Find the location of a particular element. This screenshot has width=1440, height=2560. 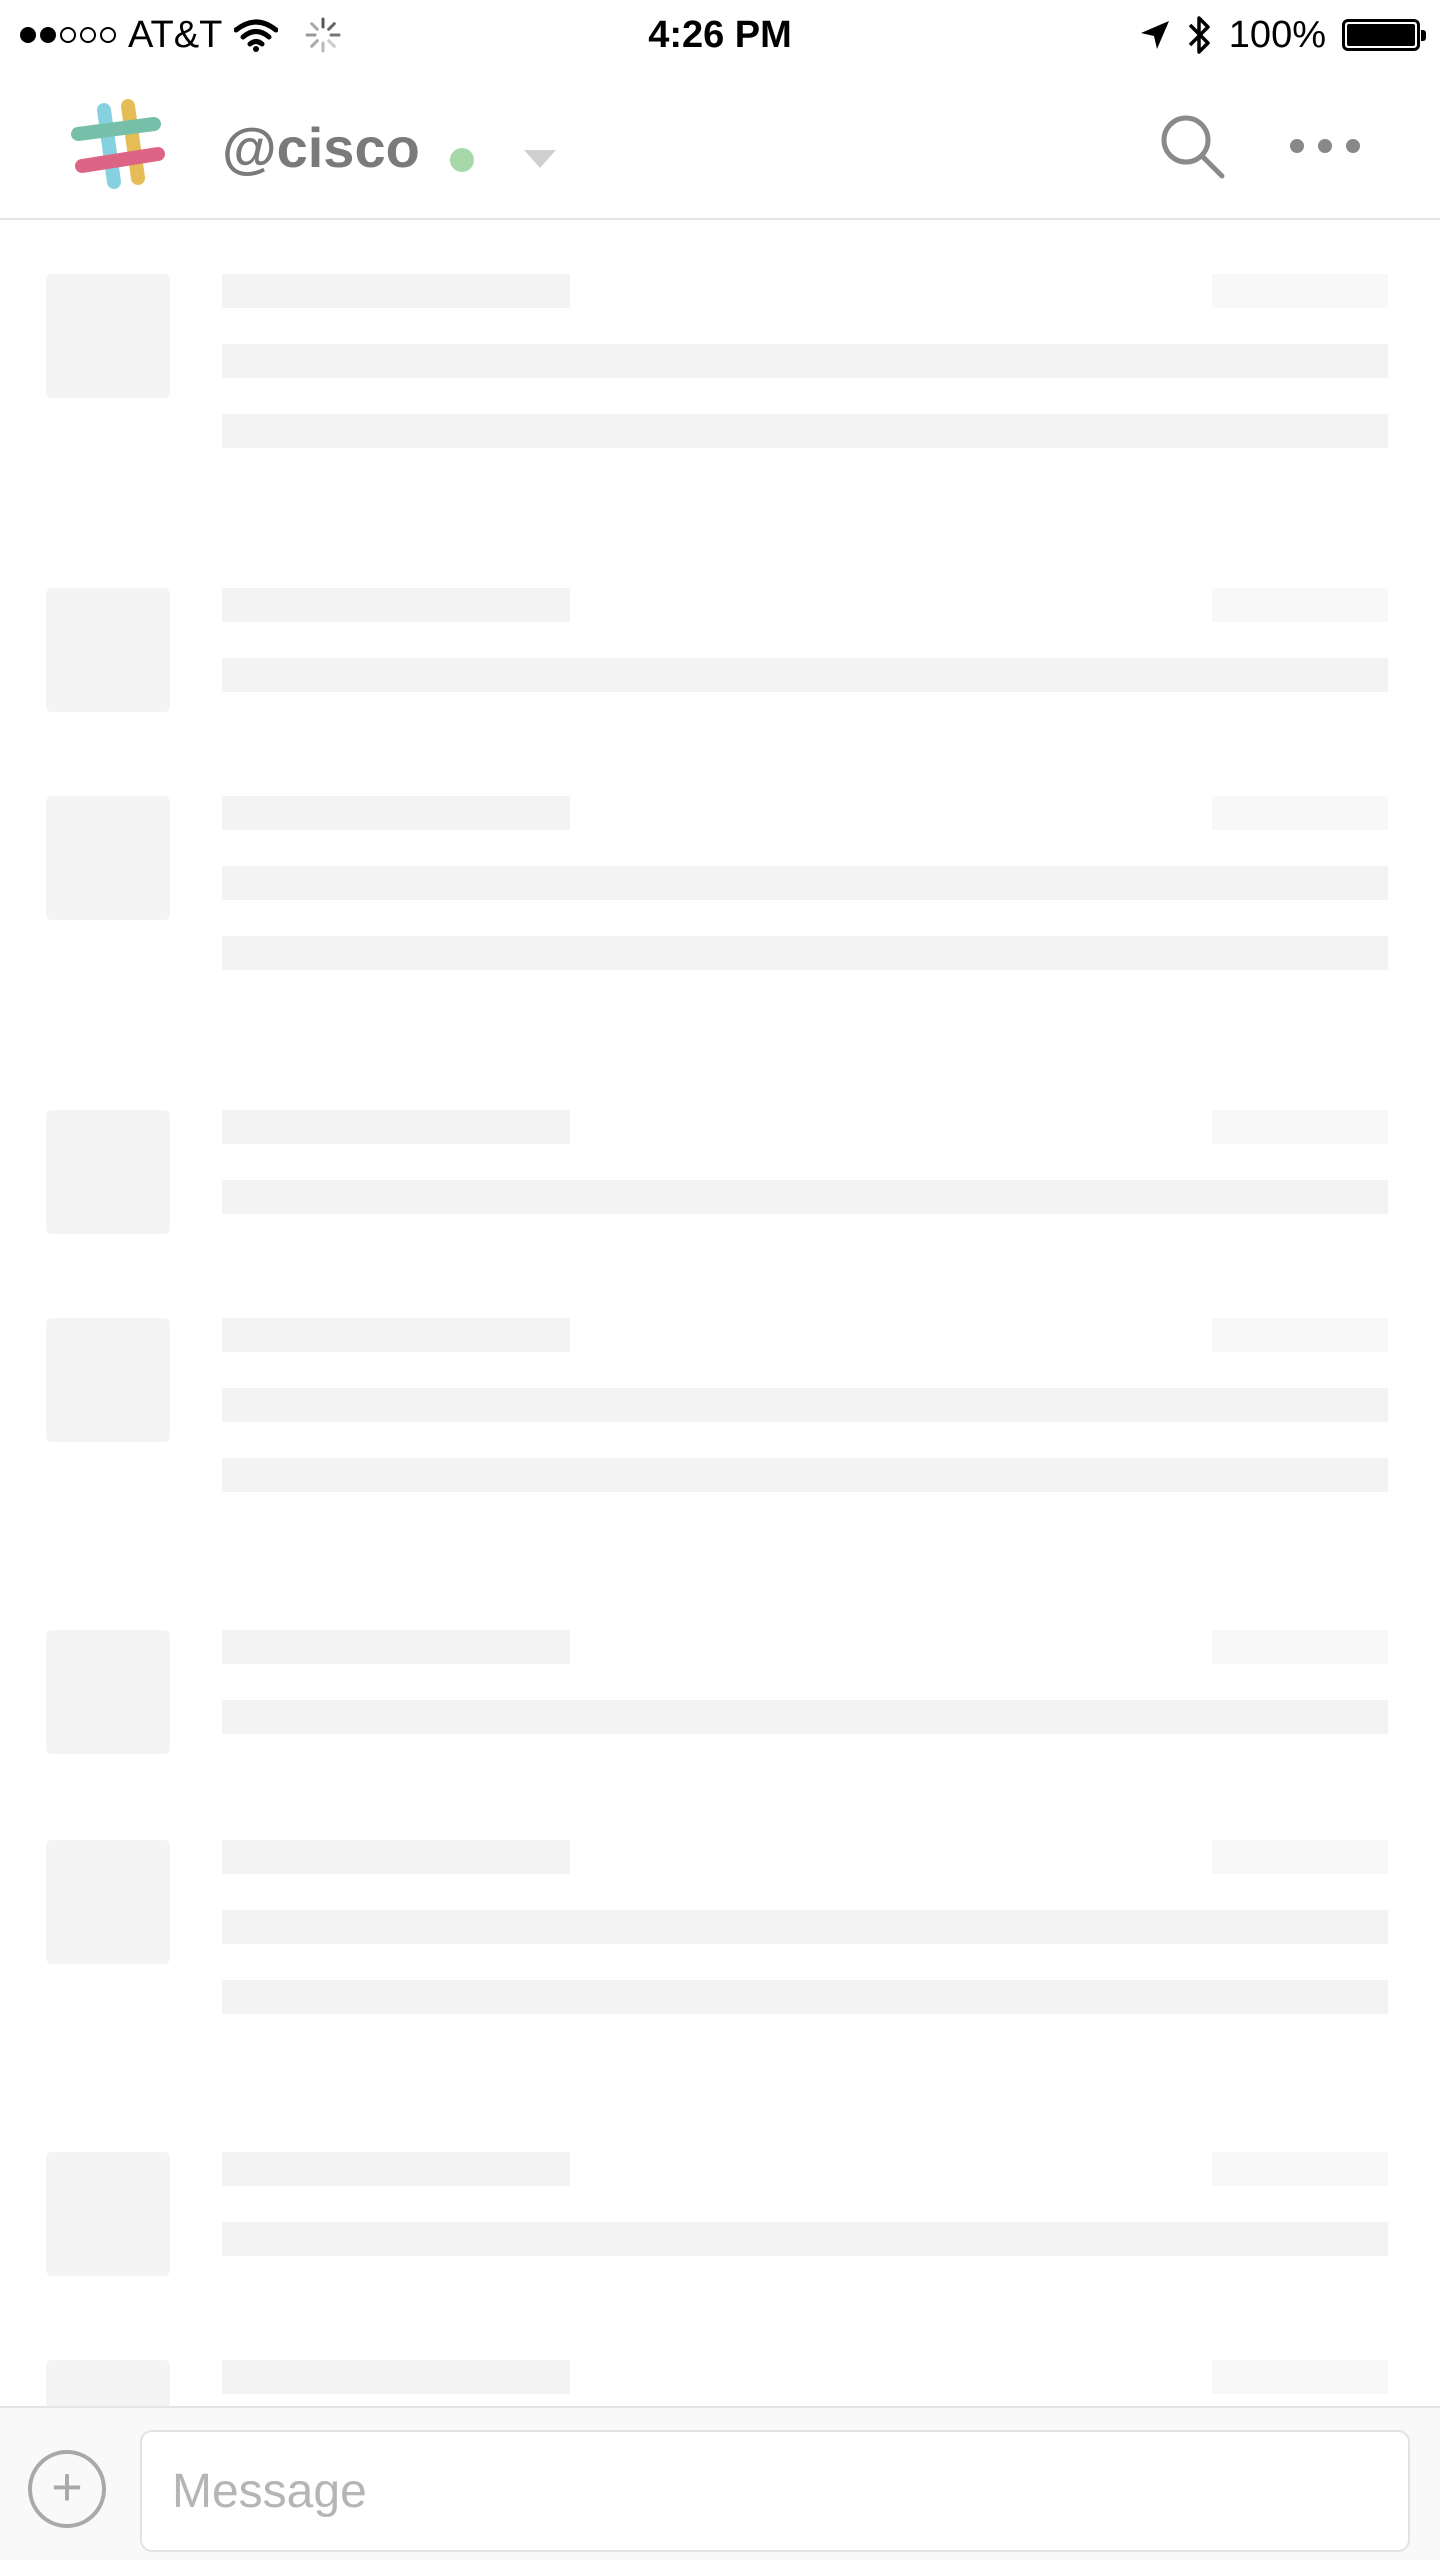

more-icon is located at coordinates (1325, 146).